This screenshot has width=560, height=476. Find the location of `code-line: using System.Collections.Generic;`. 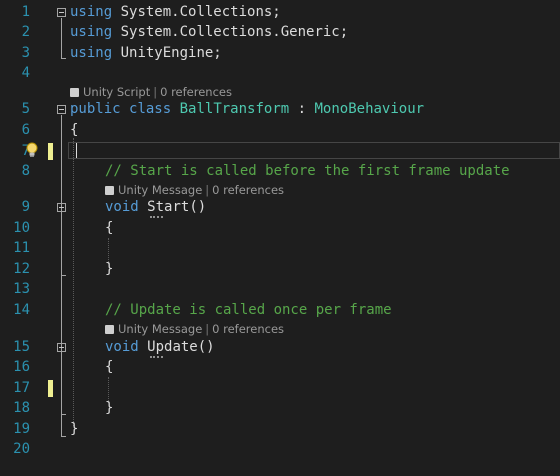

code-line: using System.Collections.Generic; is located at coordinates (209, 32).